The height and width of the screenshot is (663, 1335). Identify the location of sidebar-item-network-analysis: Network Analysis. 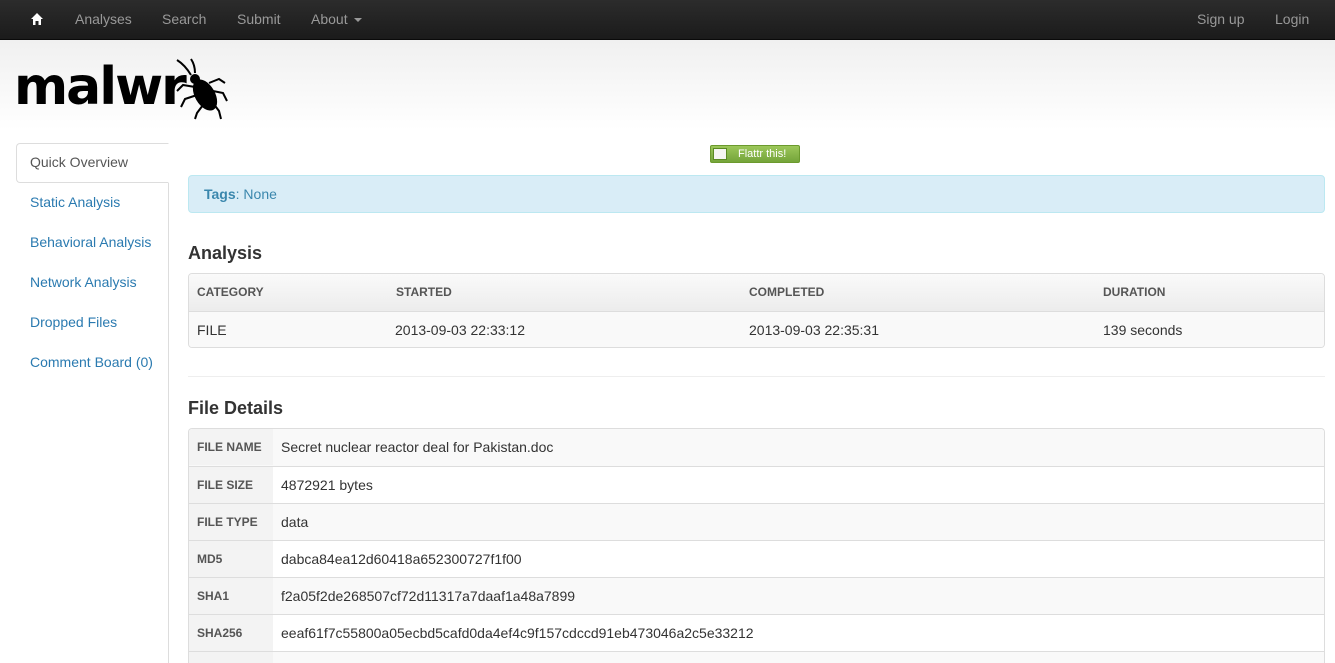
(92, 283).